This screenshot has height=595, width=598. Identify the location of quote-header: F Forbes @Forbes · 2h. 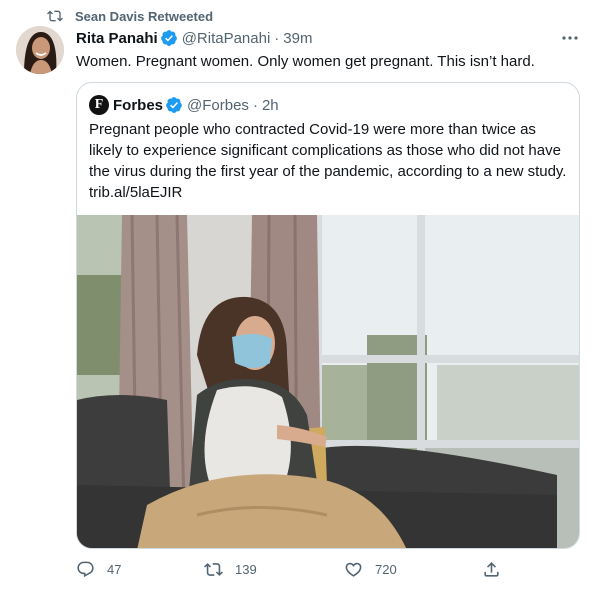
(184, 105).